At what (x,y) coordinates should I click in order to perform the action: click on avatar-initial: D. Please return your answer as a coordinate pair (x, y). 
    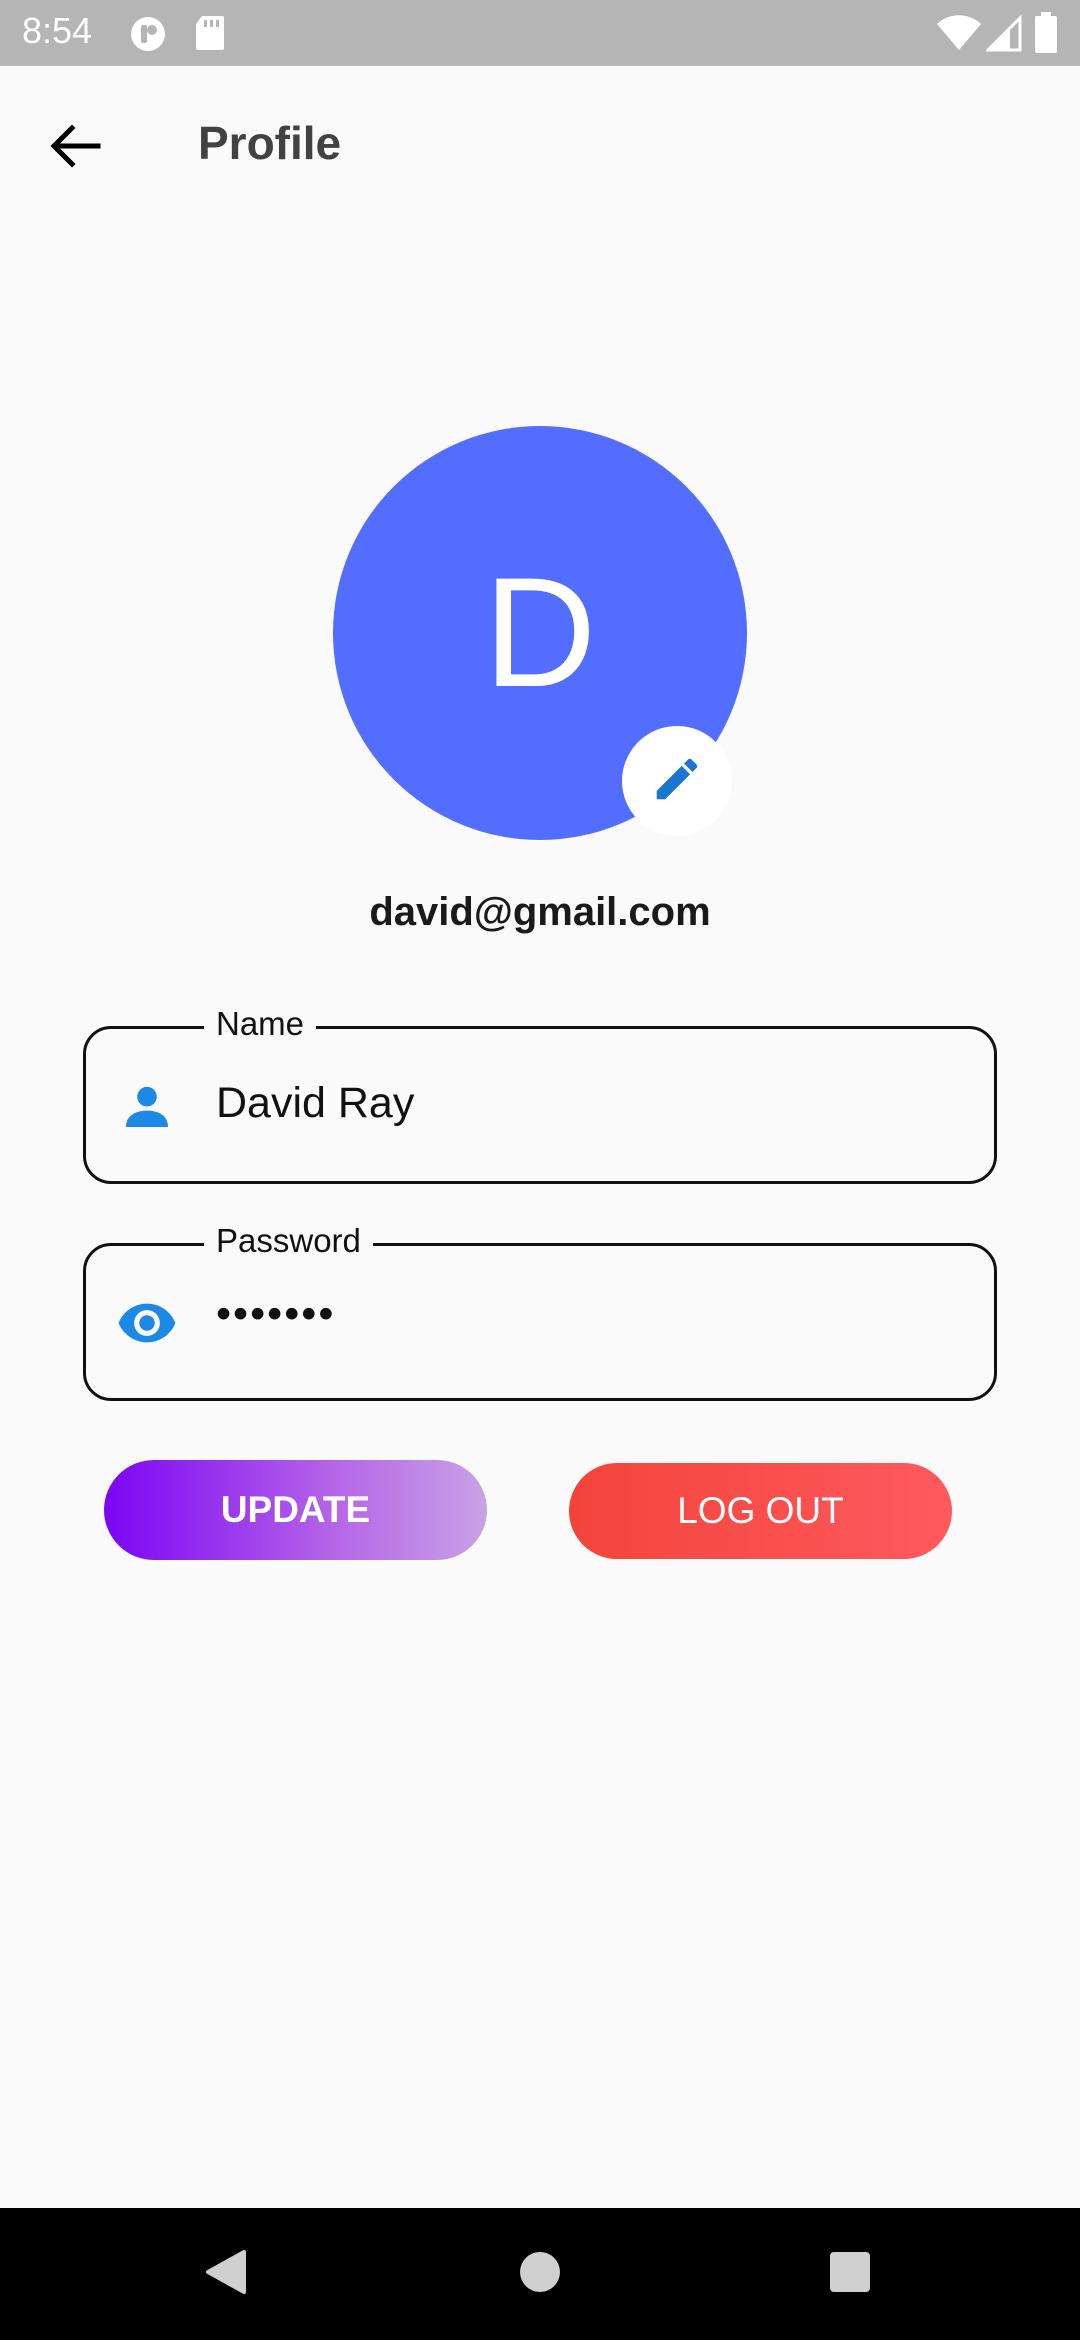
    Looking at the image, I should click on (540, 632).